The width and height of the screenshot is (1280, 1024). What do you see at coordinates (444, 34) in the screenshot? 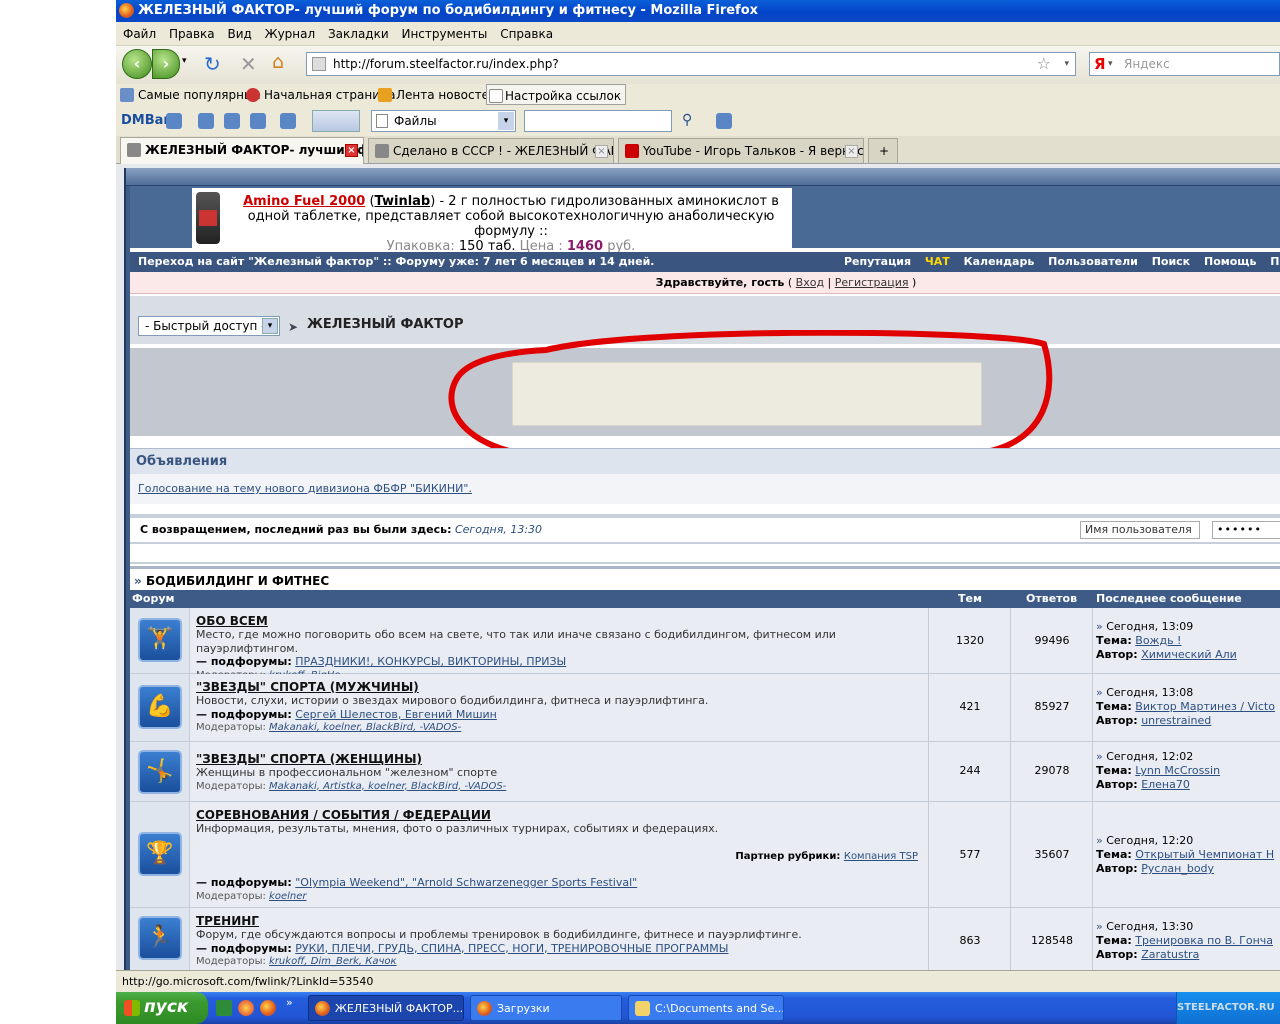
I see `menu-tools: Инструменты` at bounding box center [444, 34].